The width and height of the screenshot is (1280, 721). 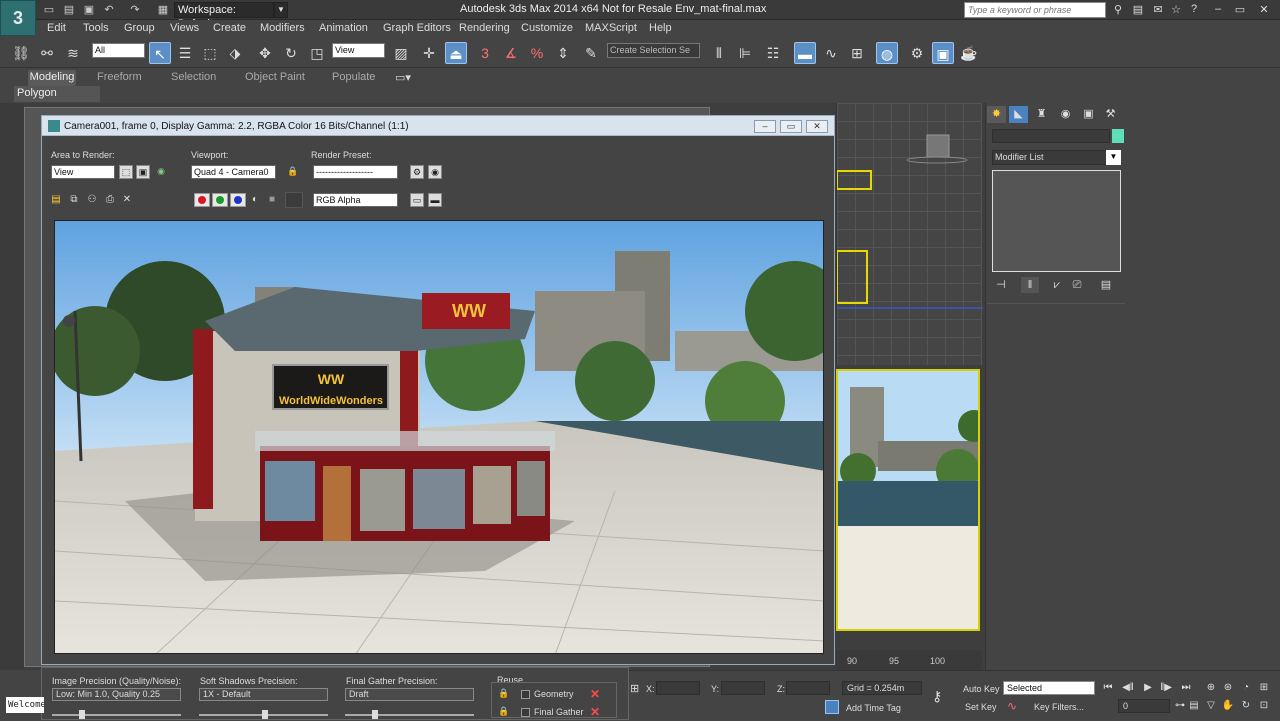 I want to click on menu-views: Views, so click(x=184, y=28).